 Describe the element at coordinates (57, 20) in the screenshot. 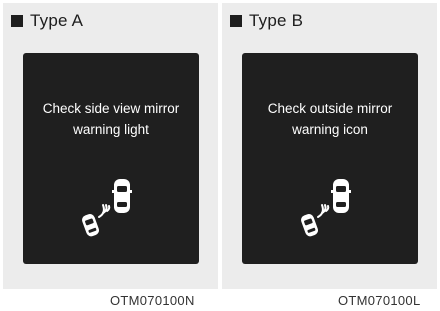

I see `type-a-label: Type A` at that location.